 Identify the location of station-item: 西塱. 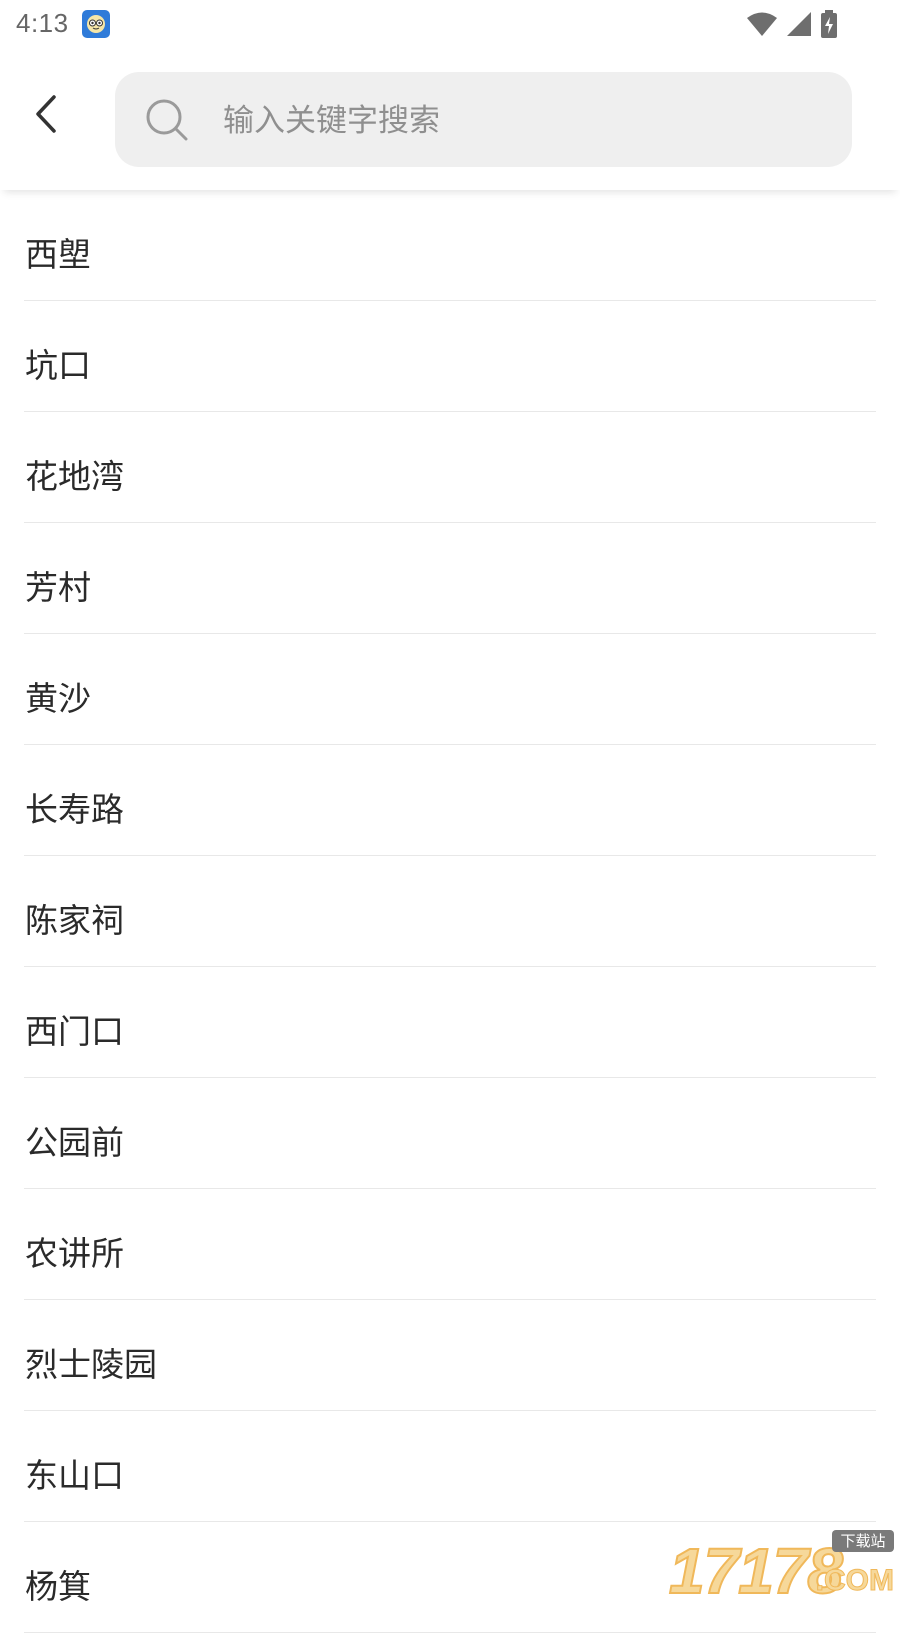
(450, 245).